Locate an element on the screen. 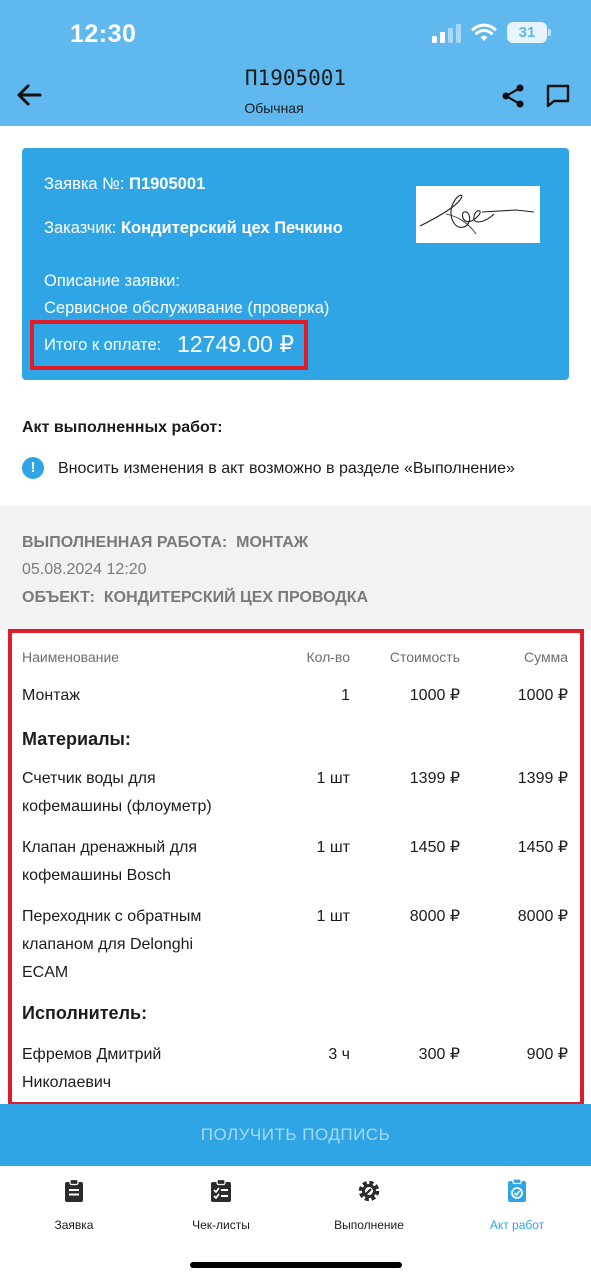 The image size is (591, 1280). wifi-icon is located at coordinates (484, 32).